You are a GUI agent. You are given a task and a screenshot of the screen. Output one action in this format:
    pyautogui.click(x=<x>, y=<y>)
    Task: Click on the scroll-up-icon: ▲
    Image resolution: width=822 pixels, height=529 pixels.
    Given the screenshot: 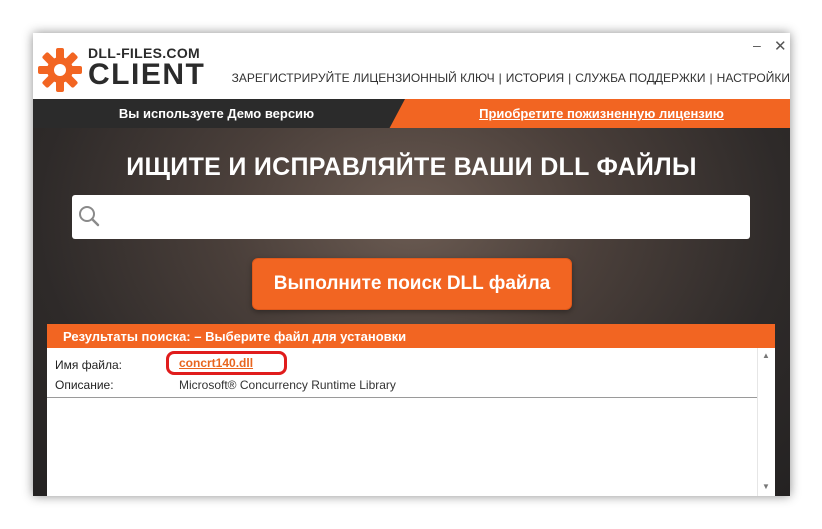 What is the action you would take?
    pyautogui.click(x=766, y=355)
    